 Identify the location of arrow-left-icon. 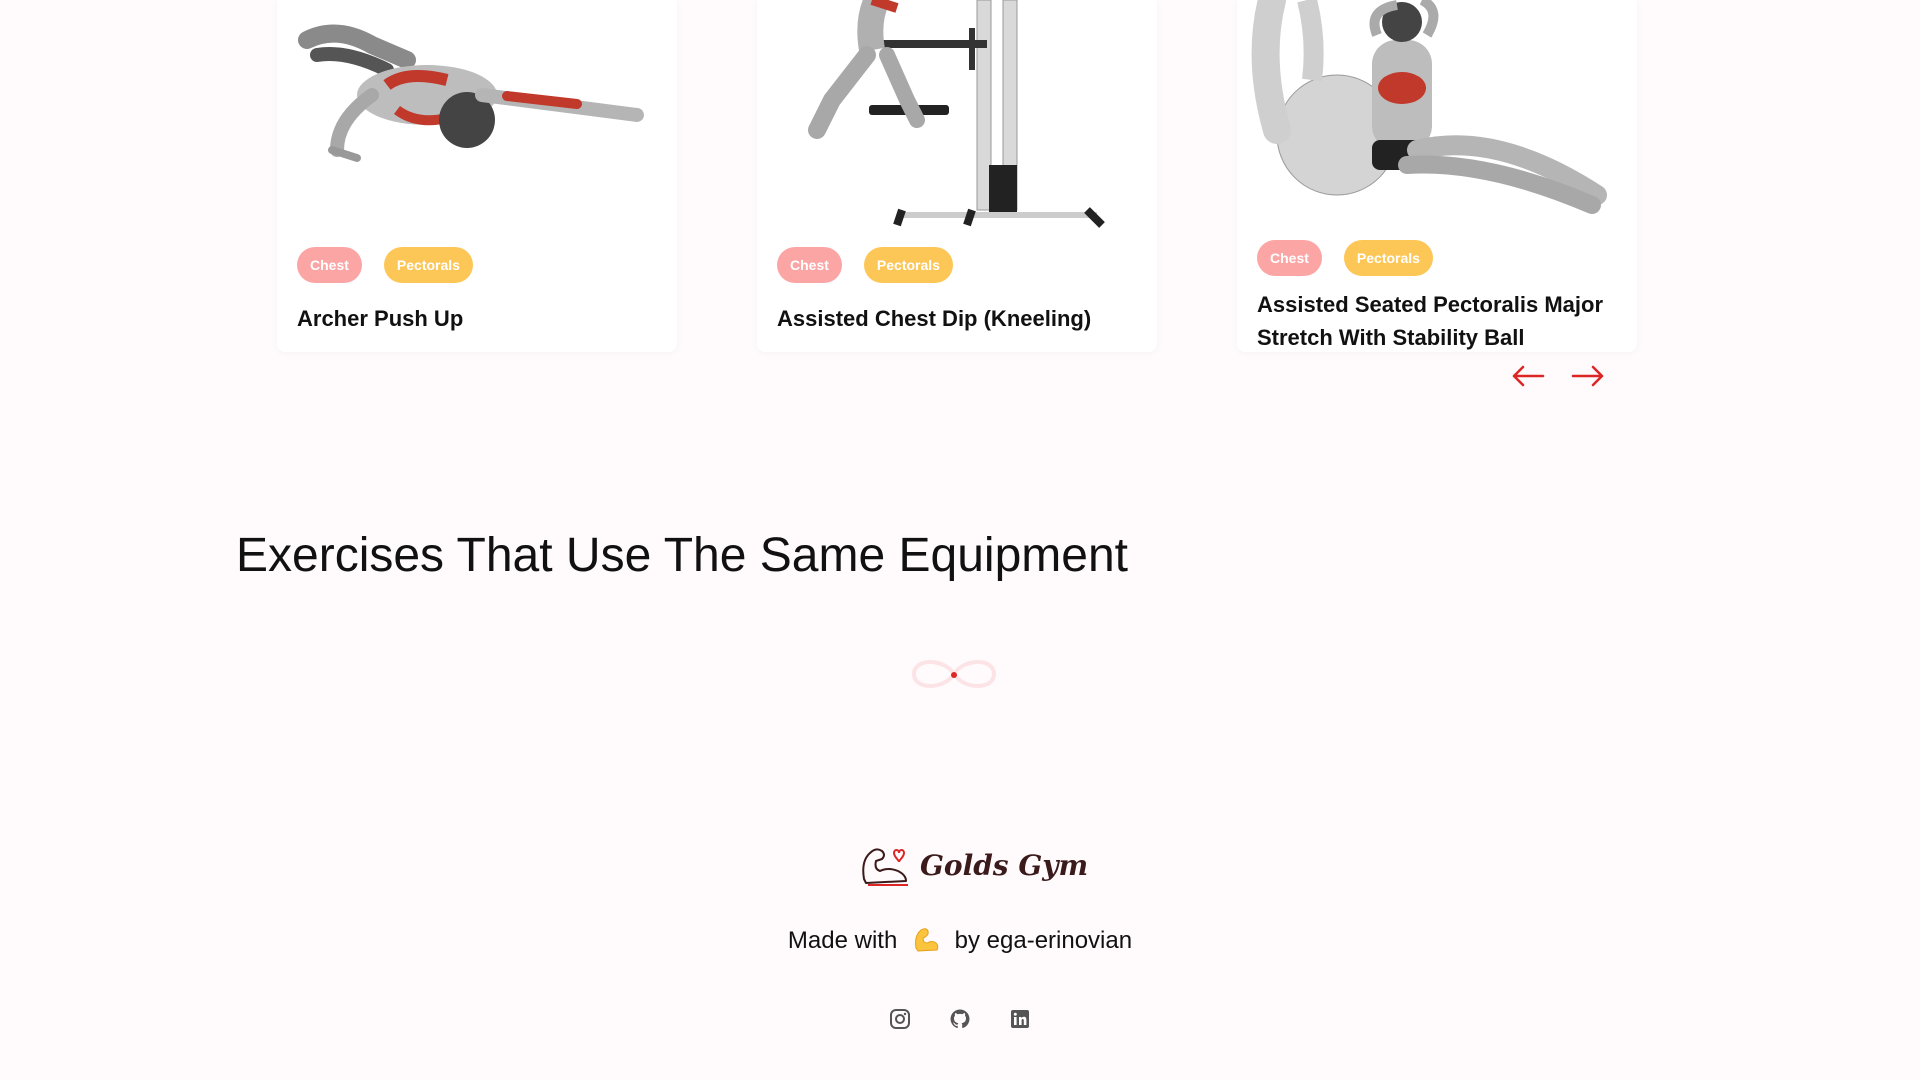
(1528, 376).